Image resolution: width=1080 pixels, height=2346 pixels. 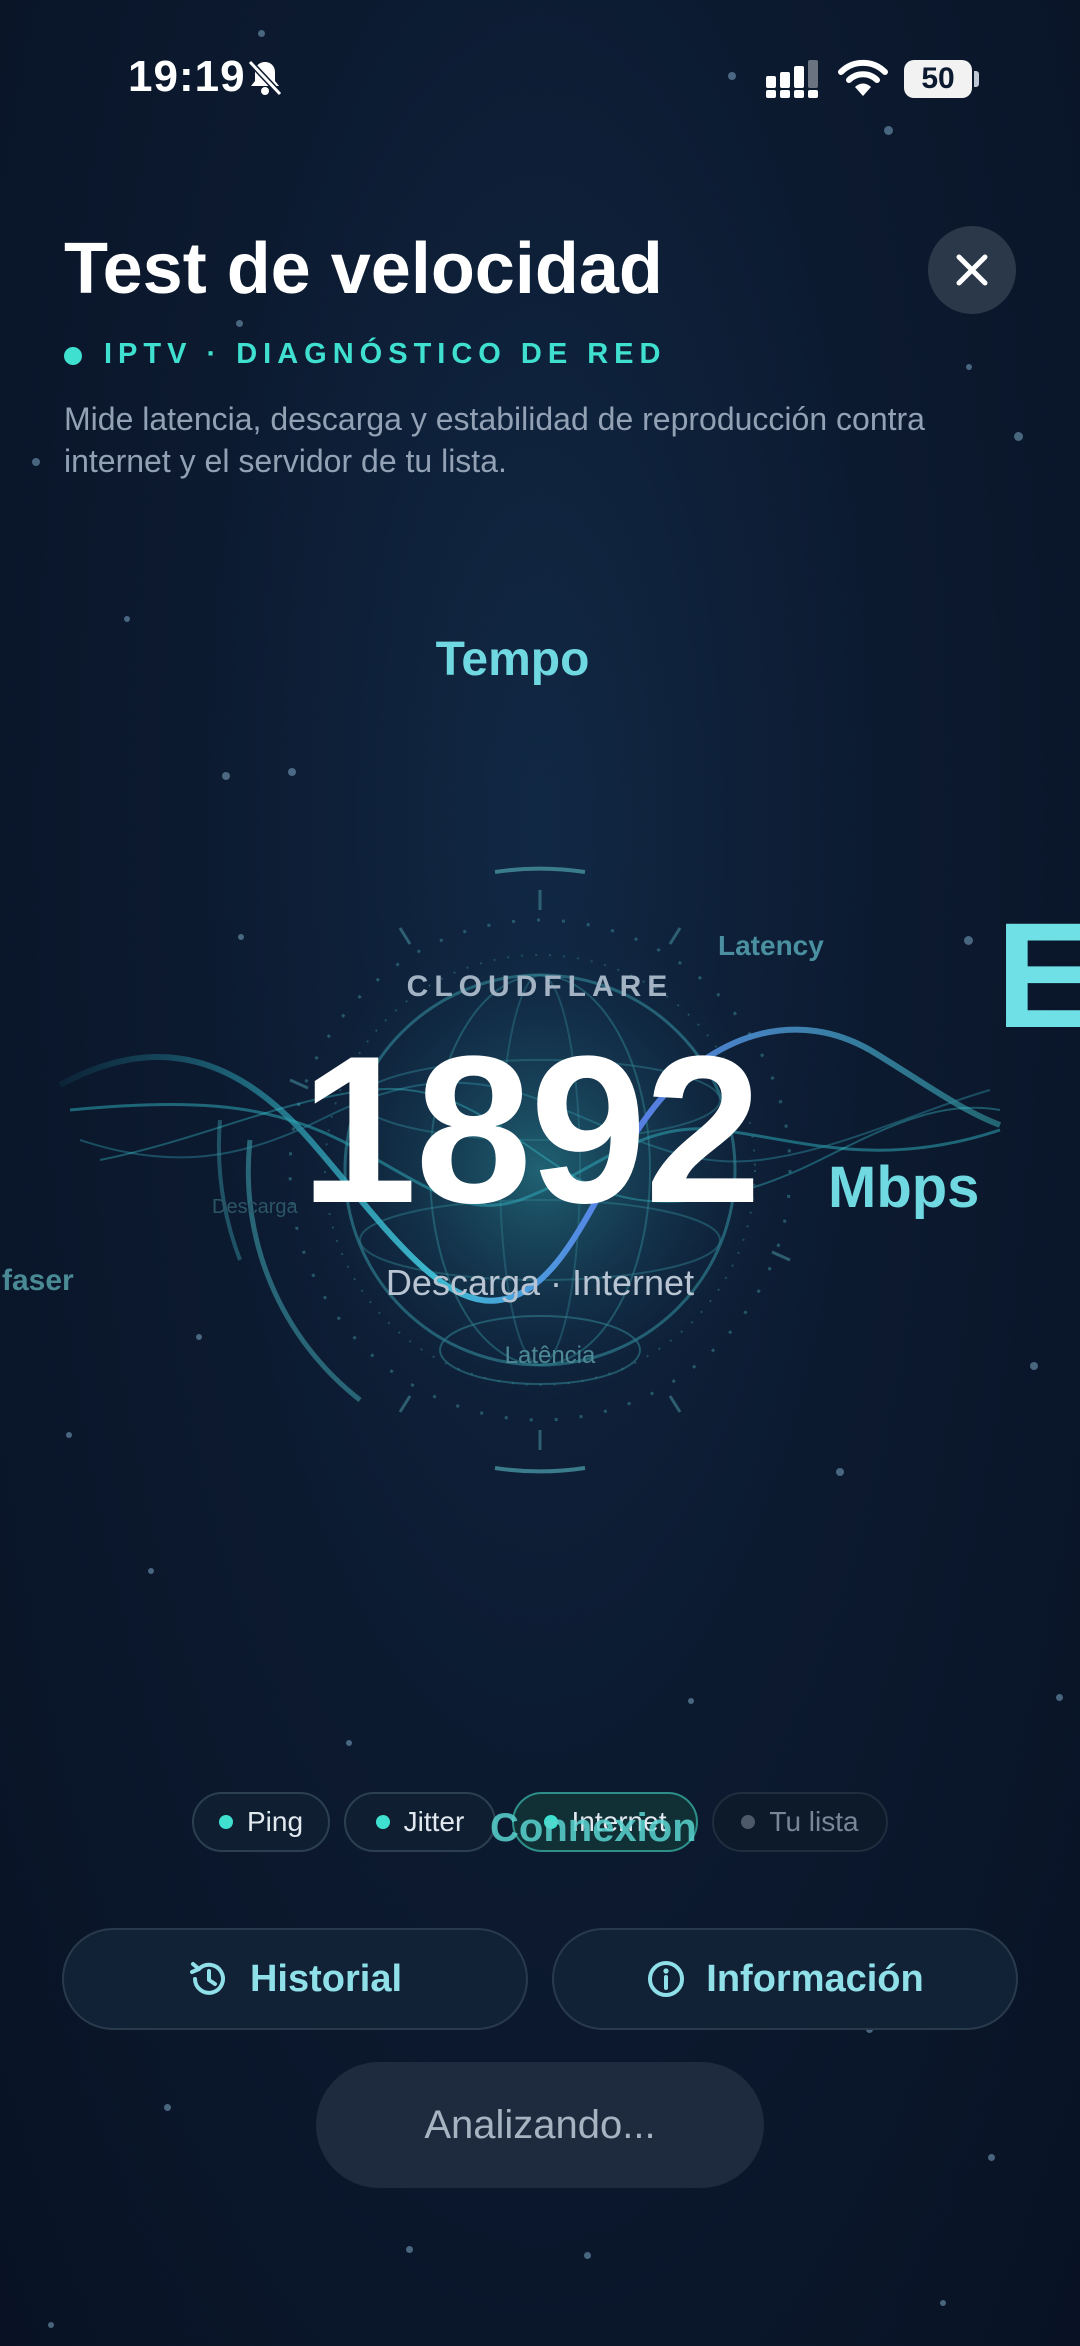 I want to click on floating-label-right: E, so click(x=1038, y=975).